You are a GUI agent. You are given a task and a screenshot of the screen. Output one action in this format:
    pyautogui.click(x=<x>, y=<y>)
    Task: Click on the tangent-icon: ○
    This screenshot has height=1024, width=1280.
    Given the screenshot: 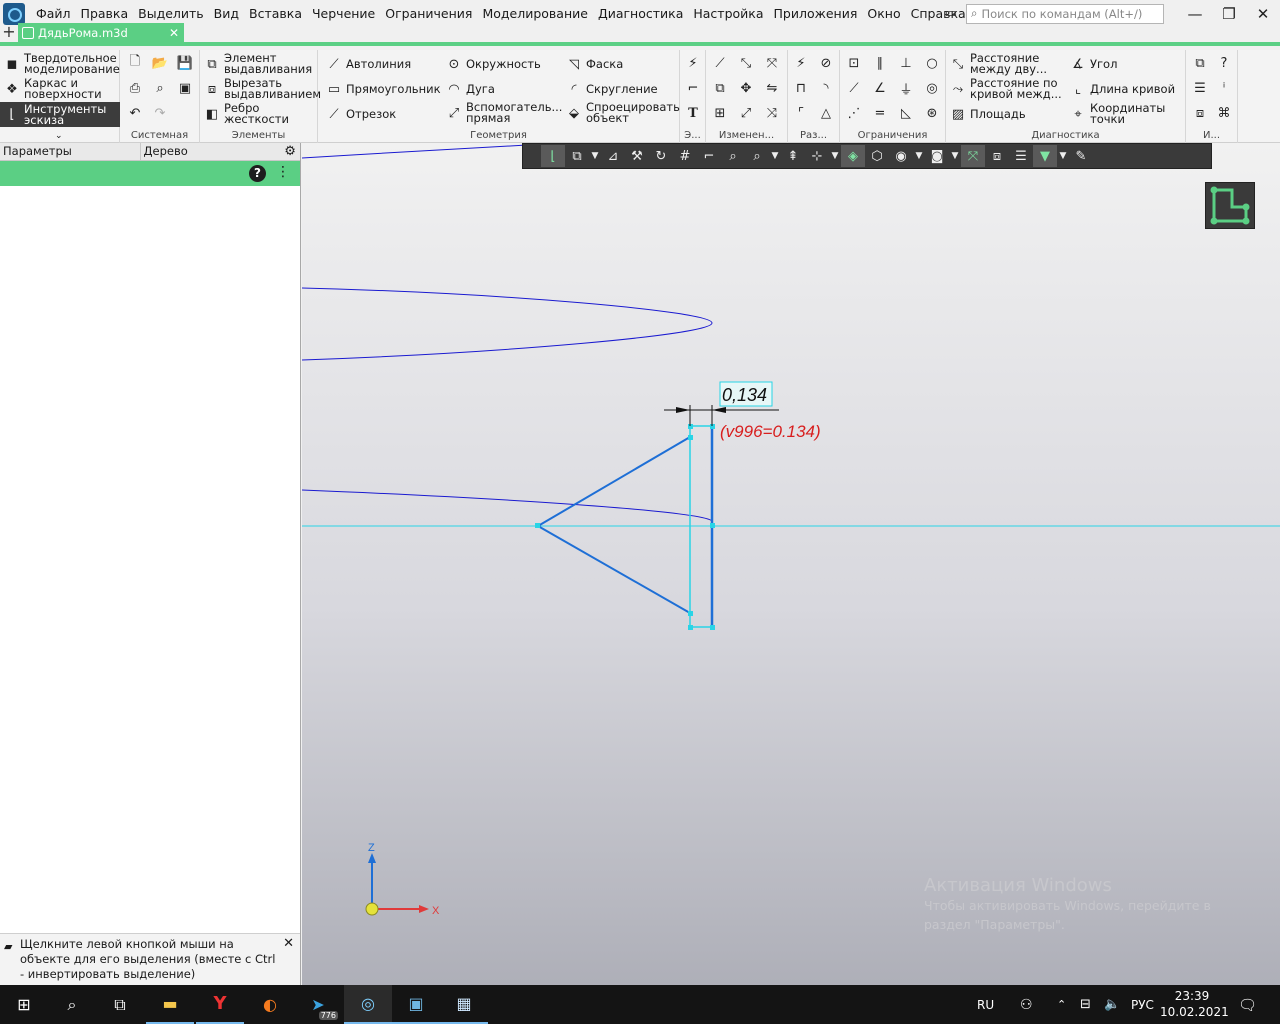 What is the action you would take?
    pyautogui.click(x=932, y=63)
    